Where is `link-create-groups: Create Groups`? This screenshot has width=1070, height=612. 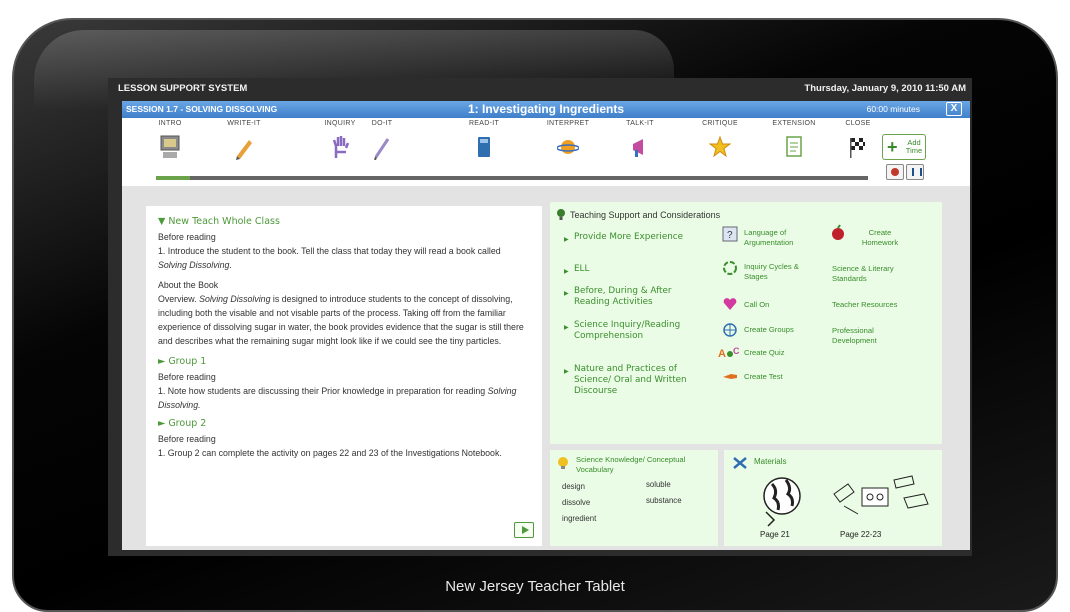 link-create-groups: Create Groups is located at coordinates (769, 330).